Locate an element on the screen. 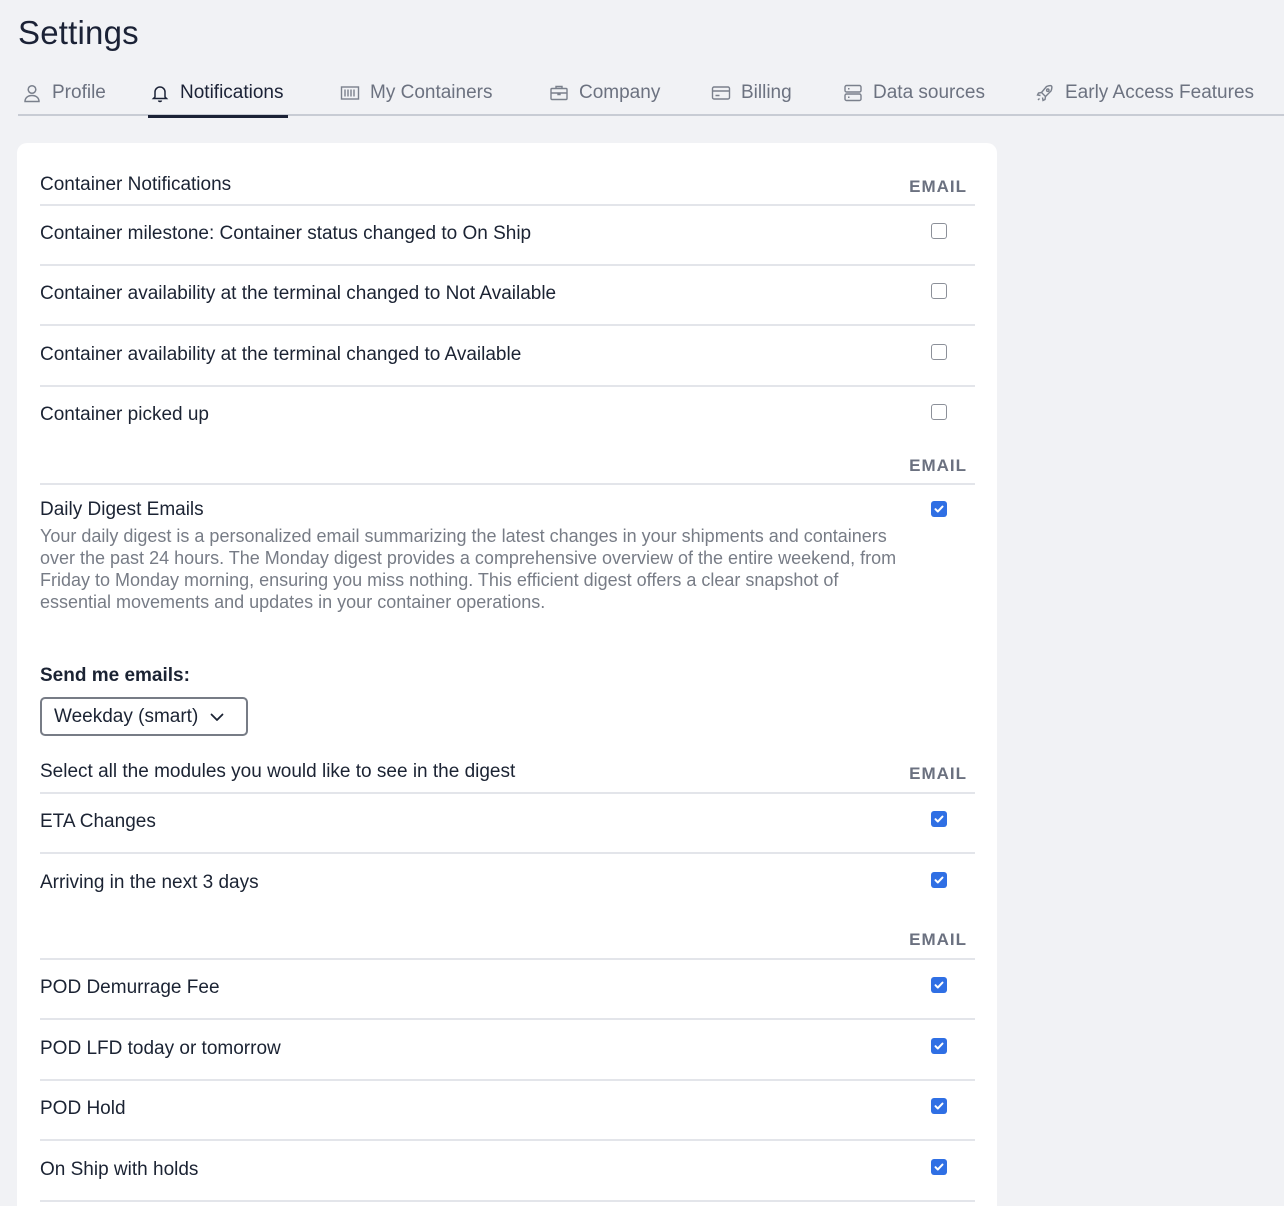 The height and width of the screenshot is (1206, 1284). tab-profile: Profile is located at coordinates (64, 97).